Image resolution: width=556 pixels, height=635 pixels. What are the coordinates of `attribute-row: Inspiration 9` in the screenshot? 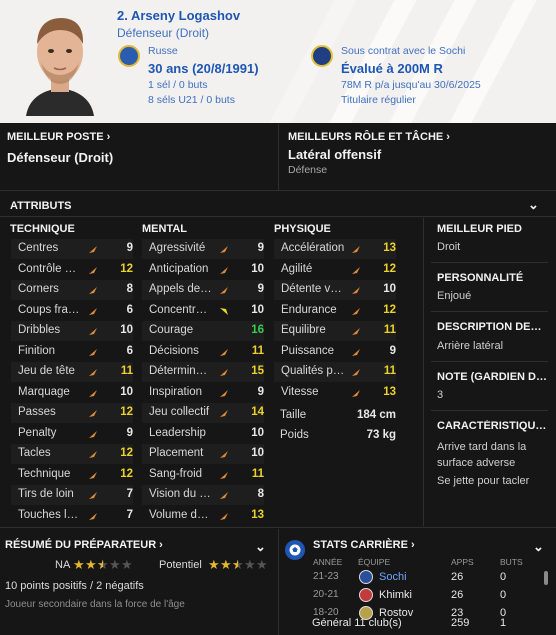 It's located at (203, 393).